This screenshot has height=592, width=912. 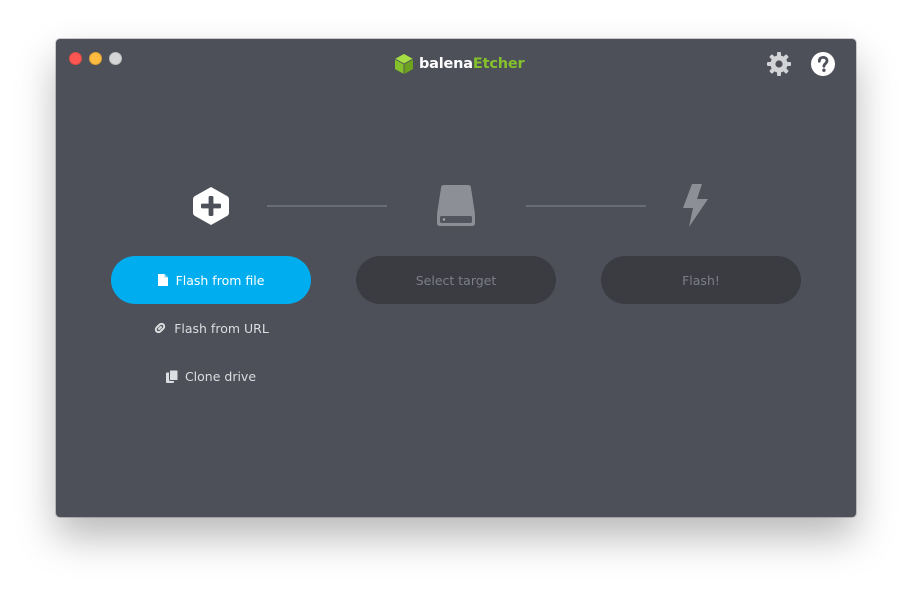 I want to click on copy-icon, so click(x=171, y=376).